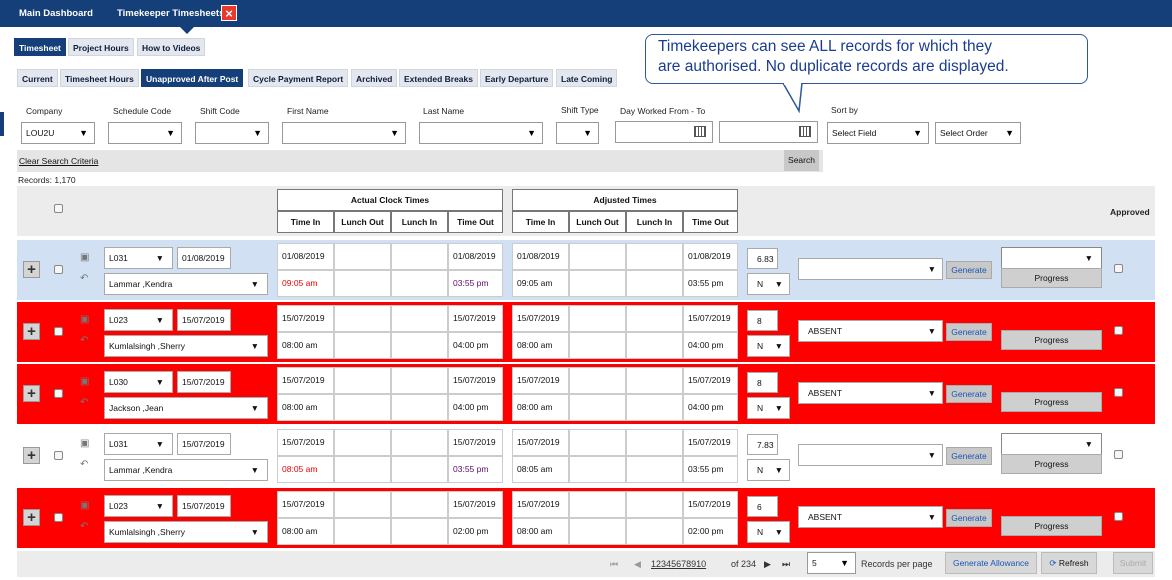 The height and width of the screenshot is (580, 1172). Describe the element at coordinates (475, 345) in the screenshot. I see `actual-time-out: 04:00 pm` at that location.